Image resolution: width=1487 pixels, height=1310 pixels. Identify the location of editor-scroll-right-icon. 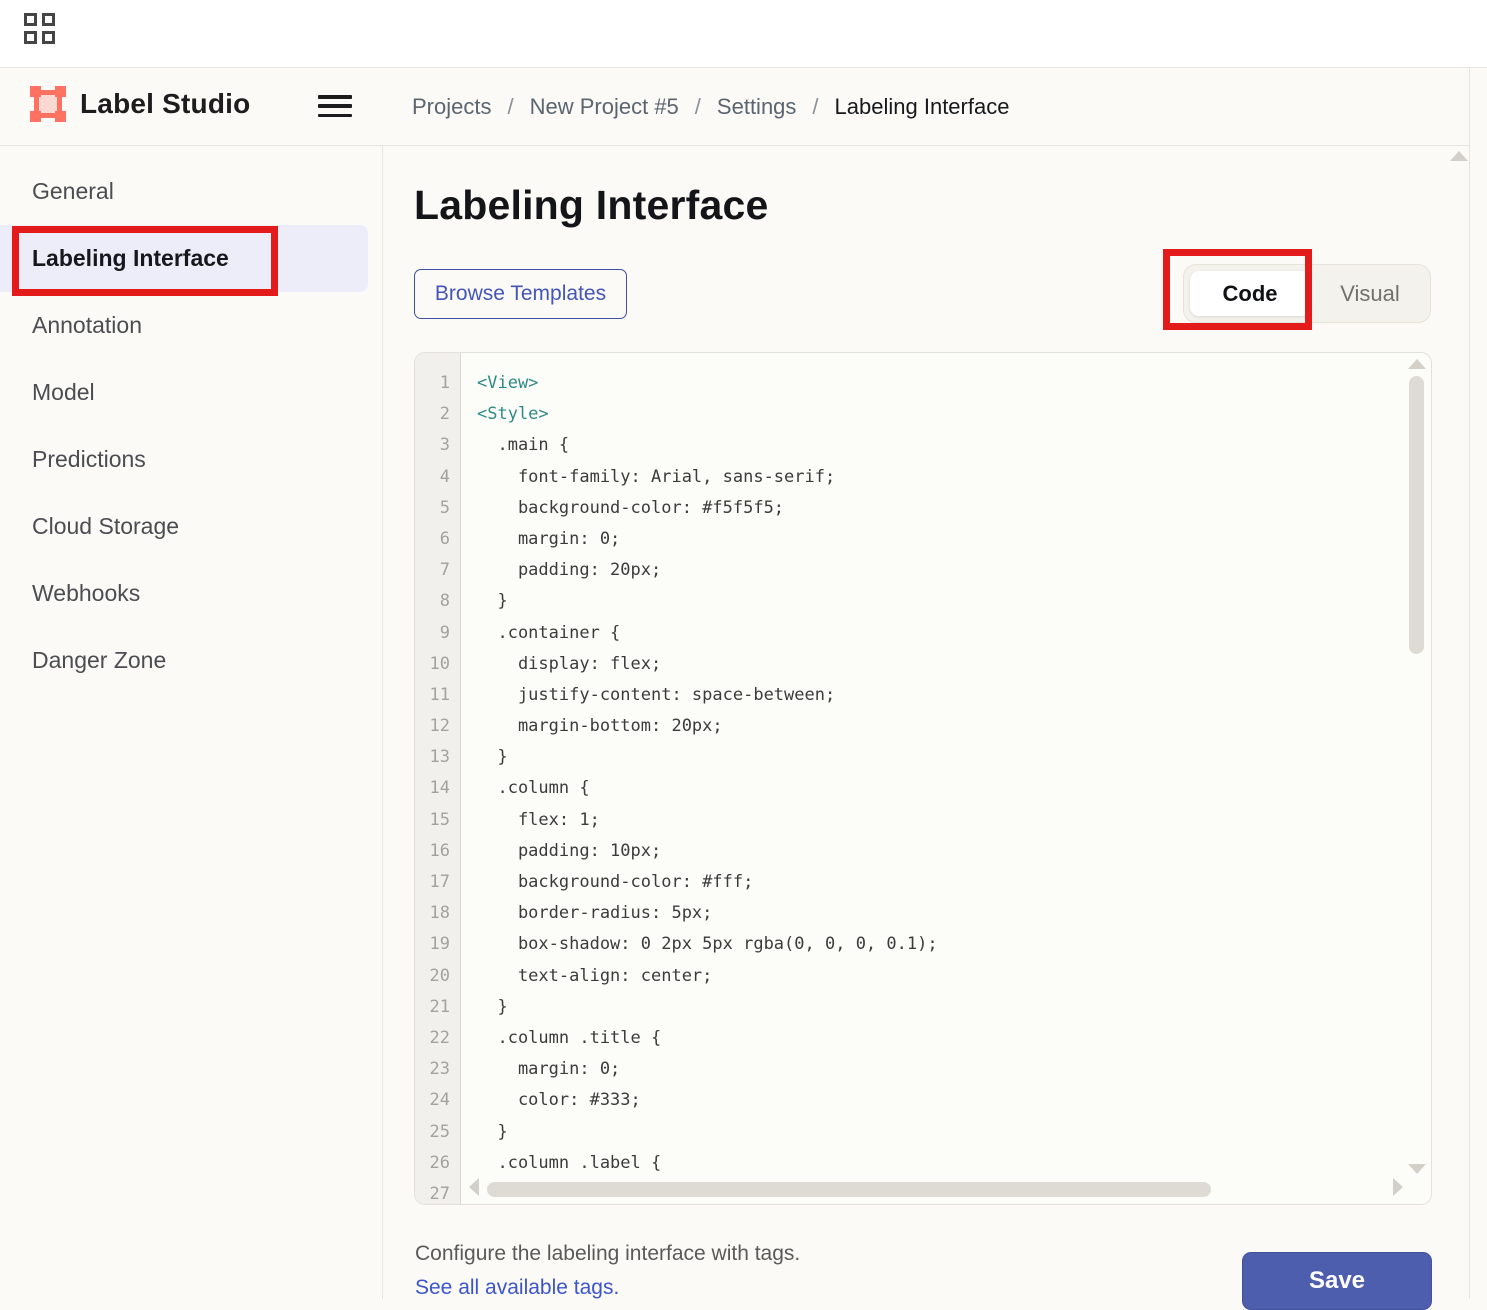
(1398, 1187).